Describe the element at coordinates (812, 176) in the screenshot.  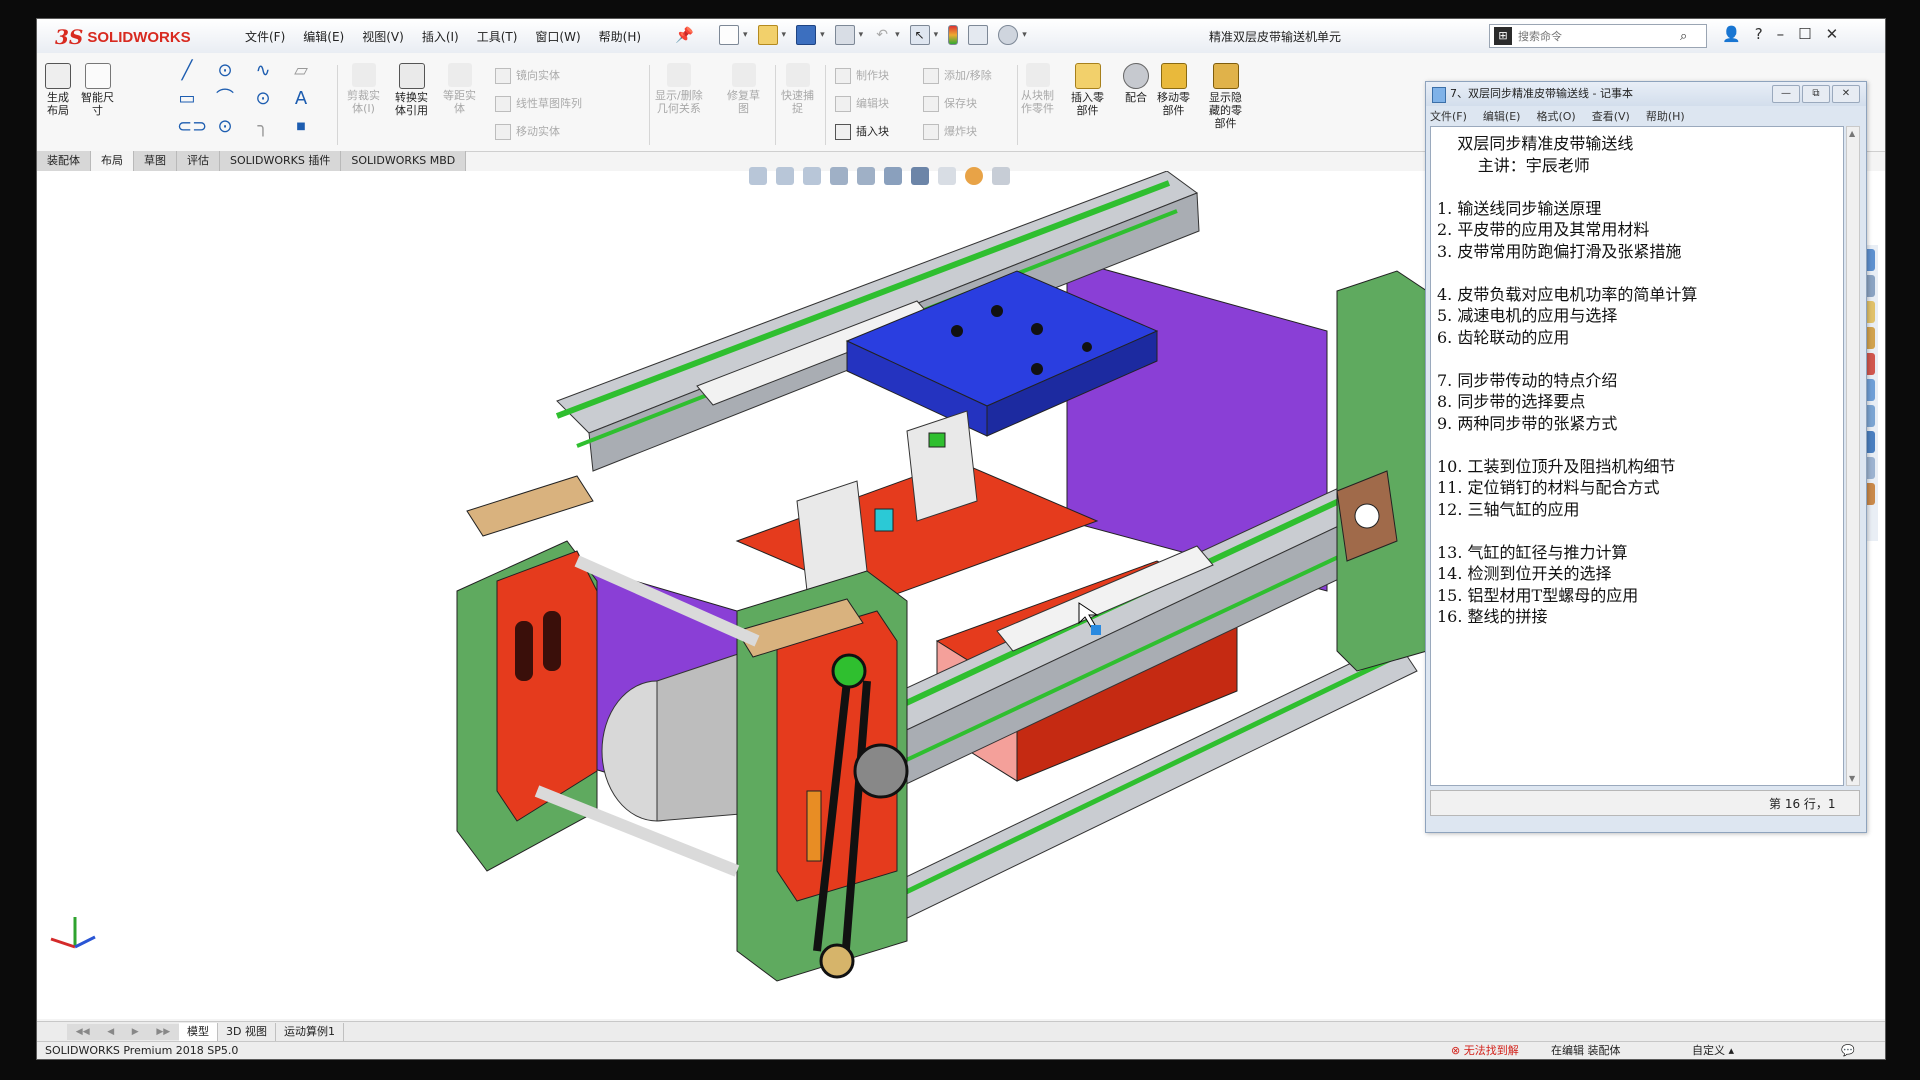
I see `previous-view-icon` at that location.